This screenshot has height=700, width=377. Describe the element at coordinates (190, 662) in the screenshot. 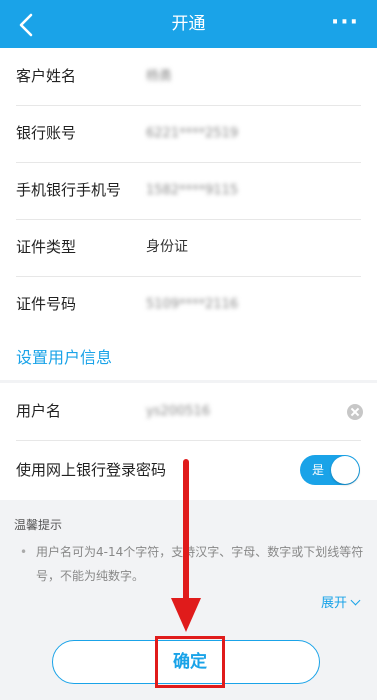

I see `confirm-button-label: 确定` at that location.